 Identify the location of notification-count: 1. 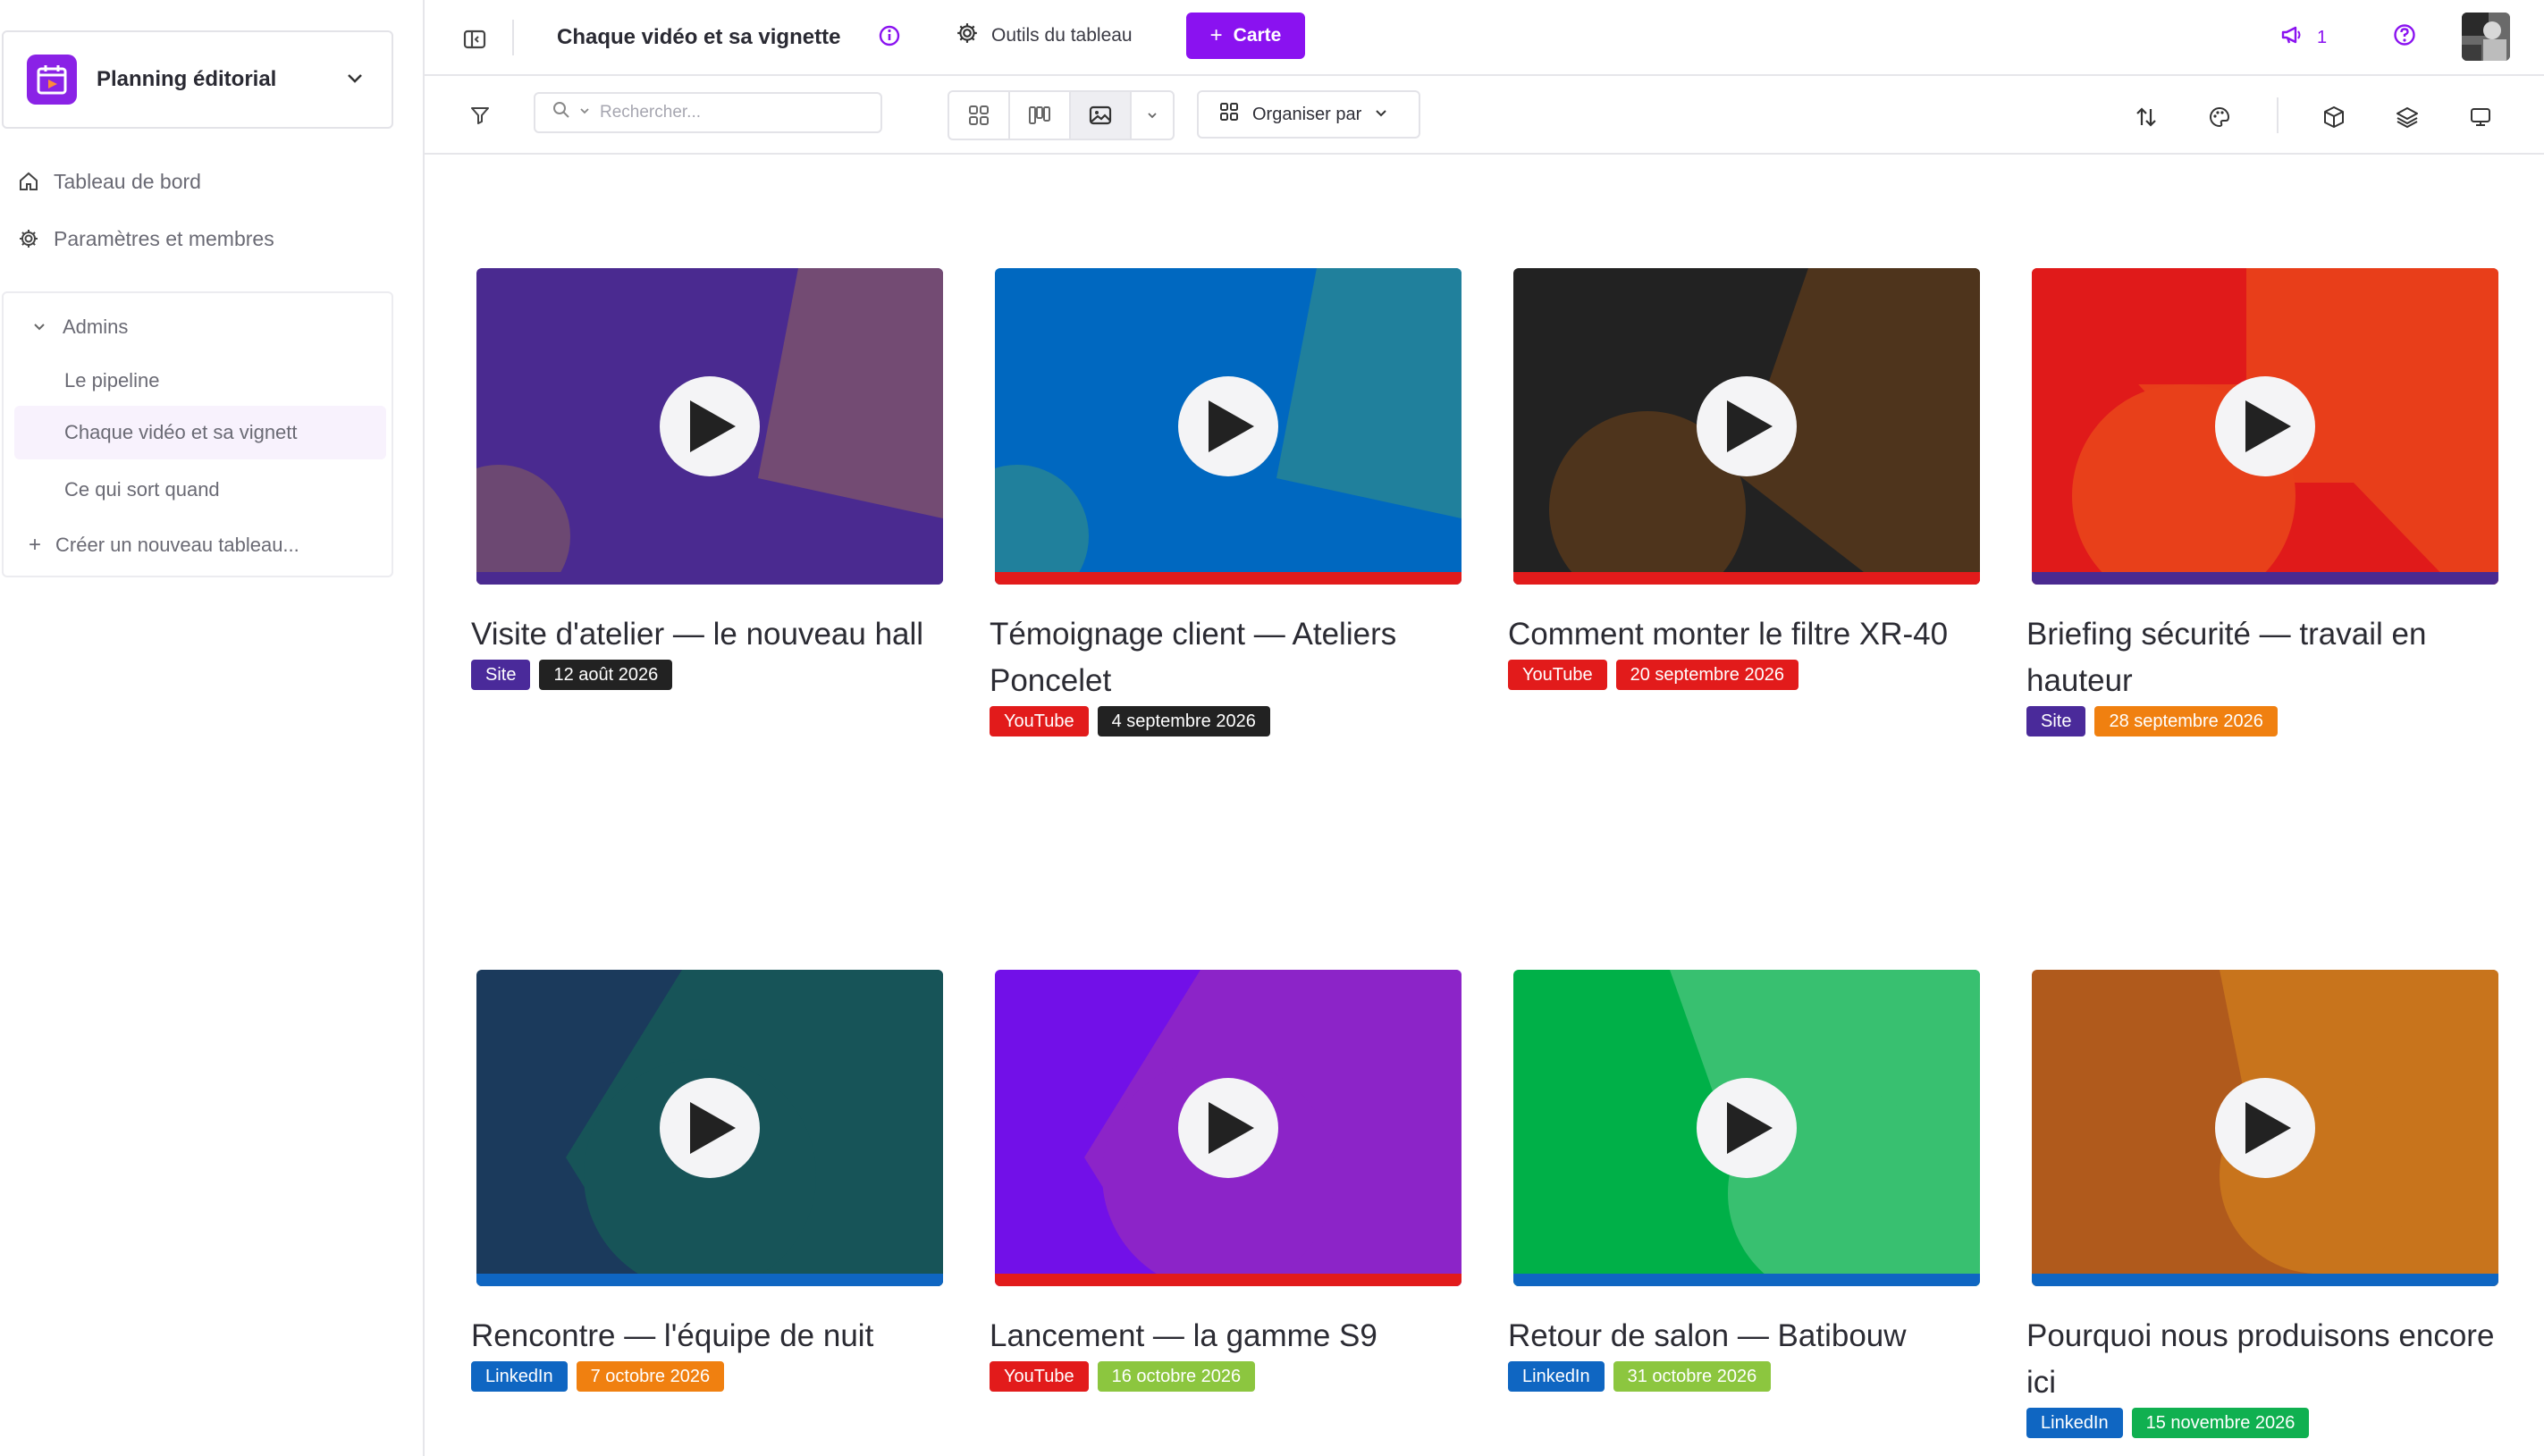
(2322, 37).